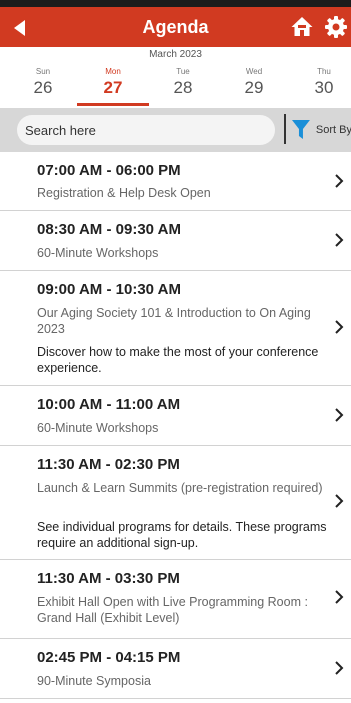 The width and height of the screenshot is (351, 703). Describe the element at coordinates (113, 104) in the screenshot. I see `selected-day-indicator` at that location.